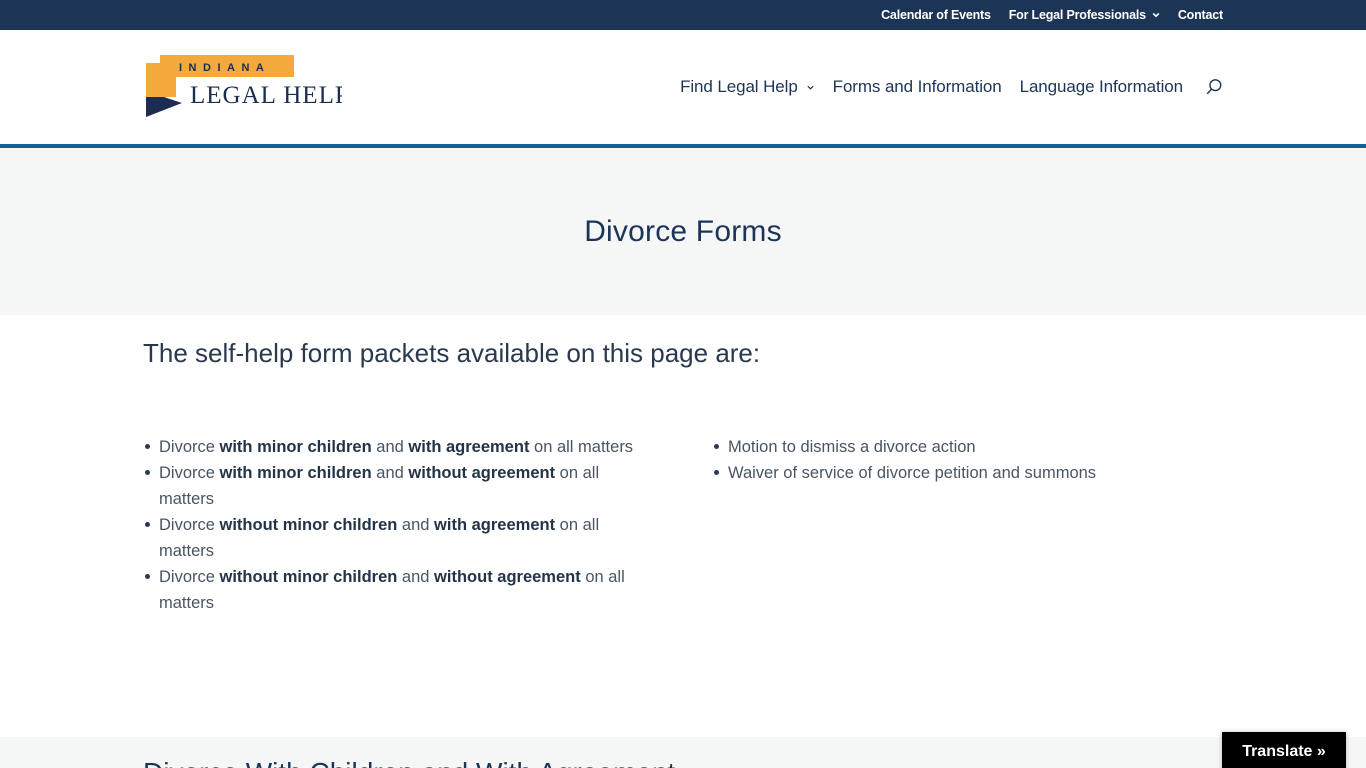 The height and width of the screenshot is (768, 1366). What do you see at coordinates (409, 762) in the screenshot?
I see `section-heading: Divorce With Children and With Agreement` at bounding box center [409, 762].